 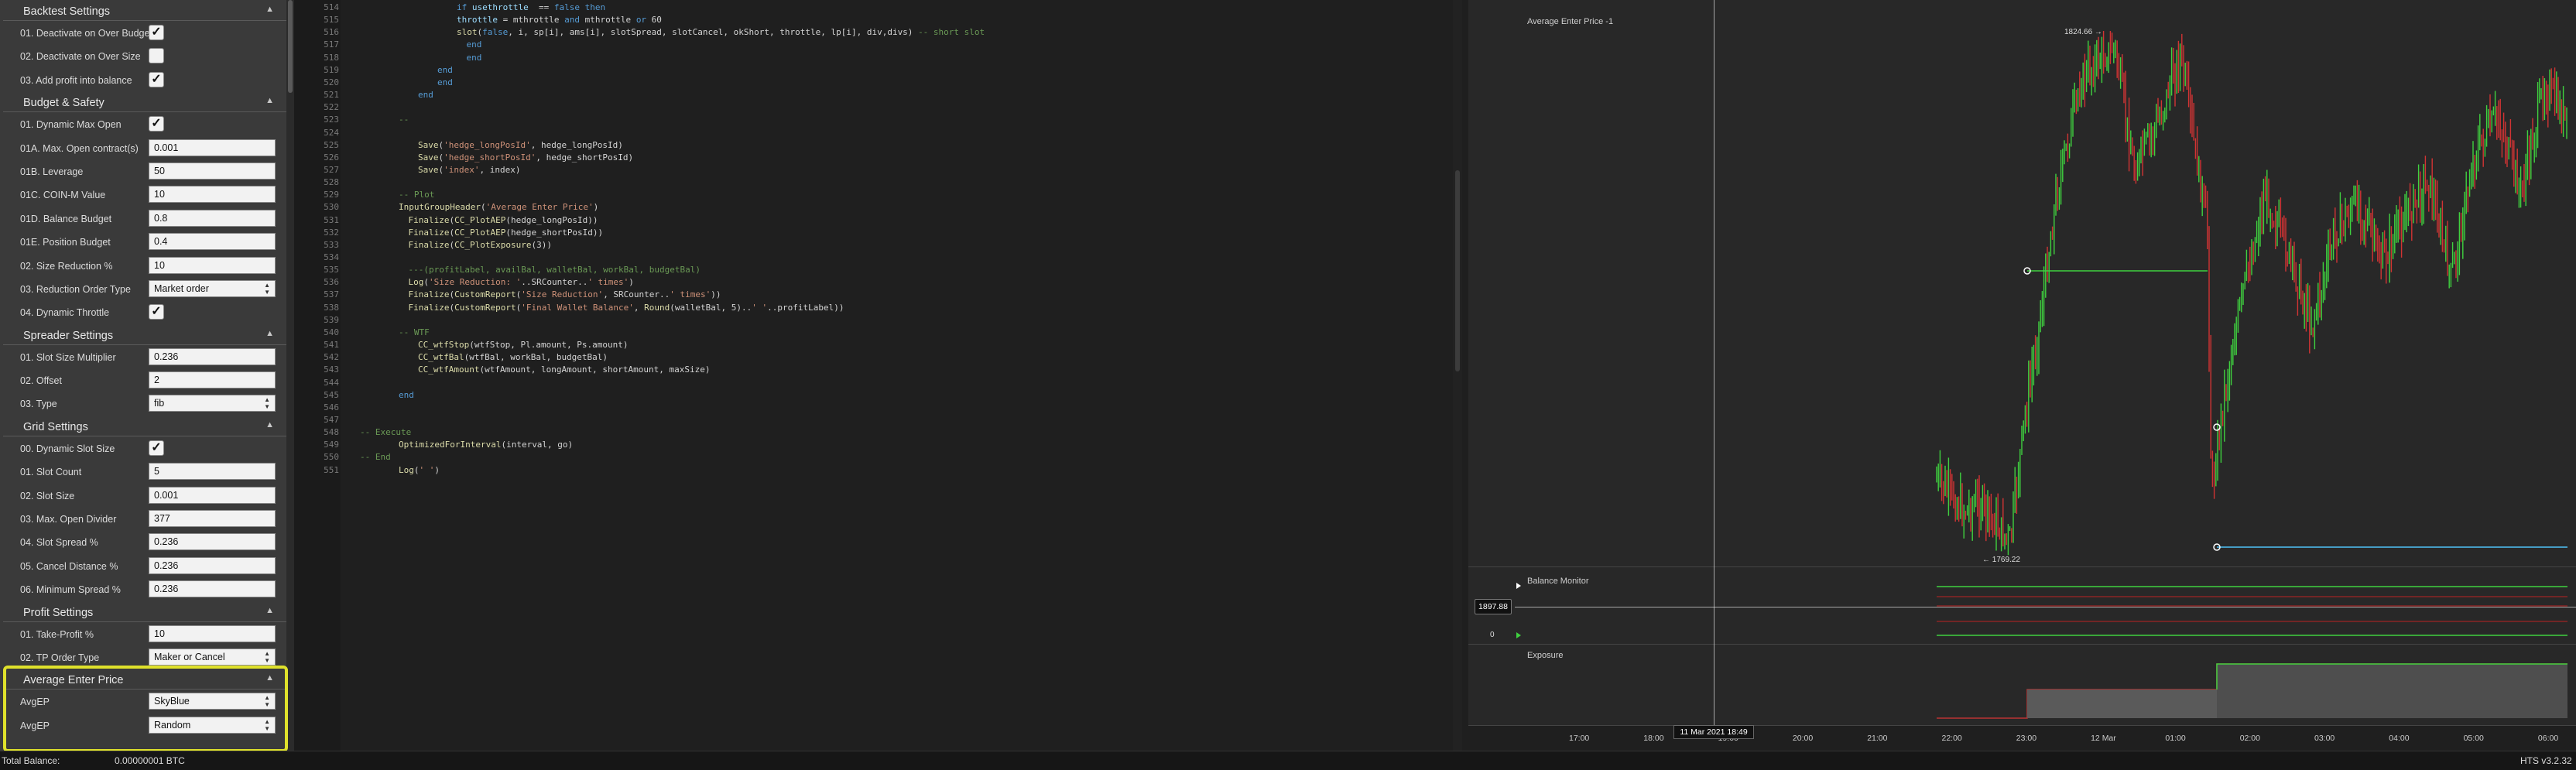 I want to click on code-line: CC_wtfBal(wtfBal, workBal, budgetBal), so click(x=513, y=357).